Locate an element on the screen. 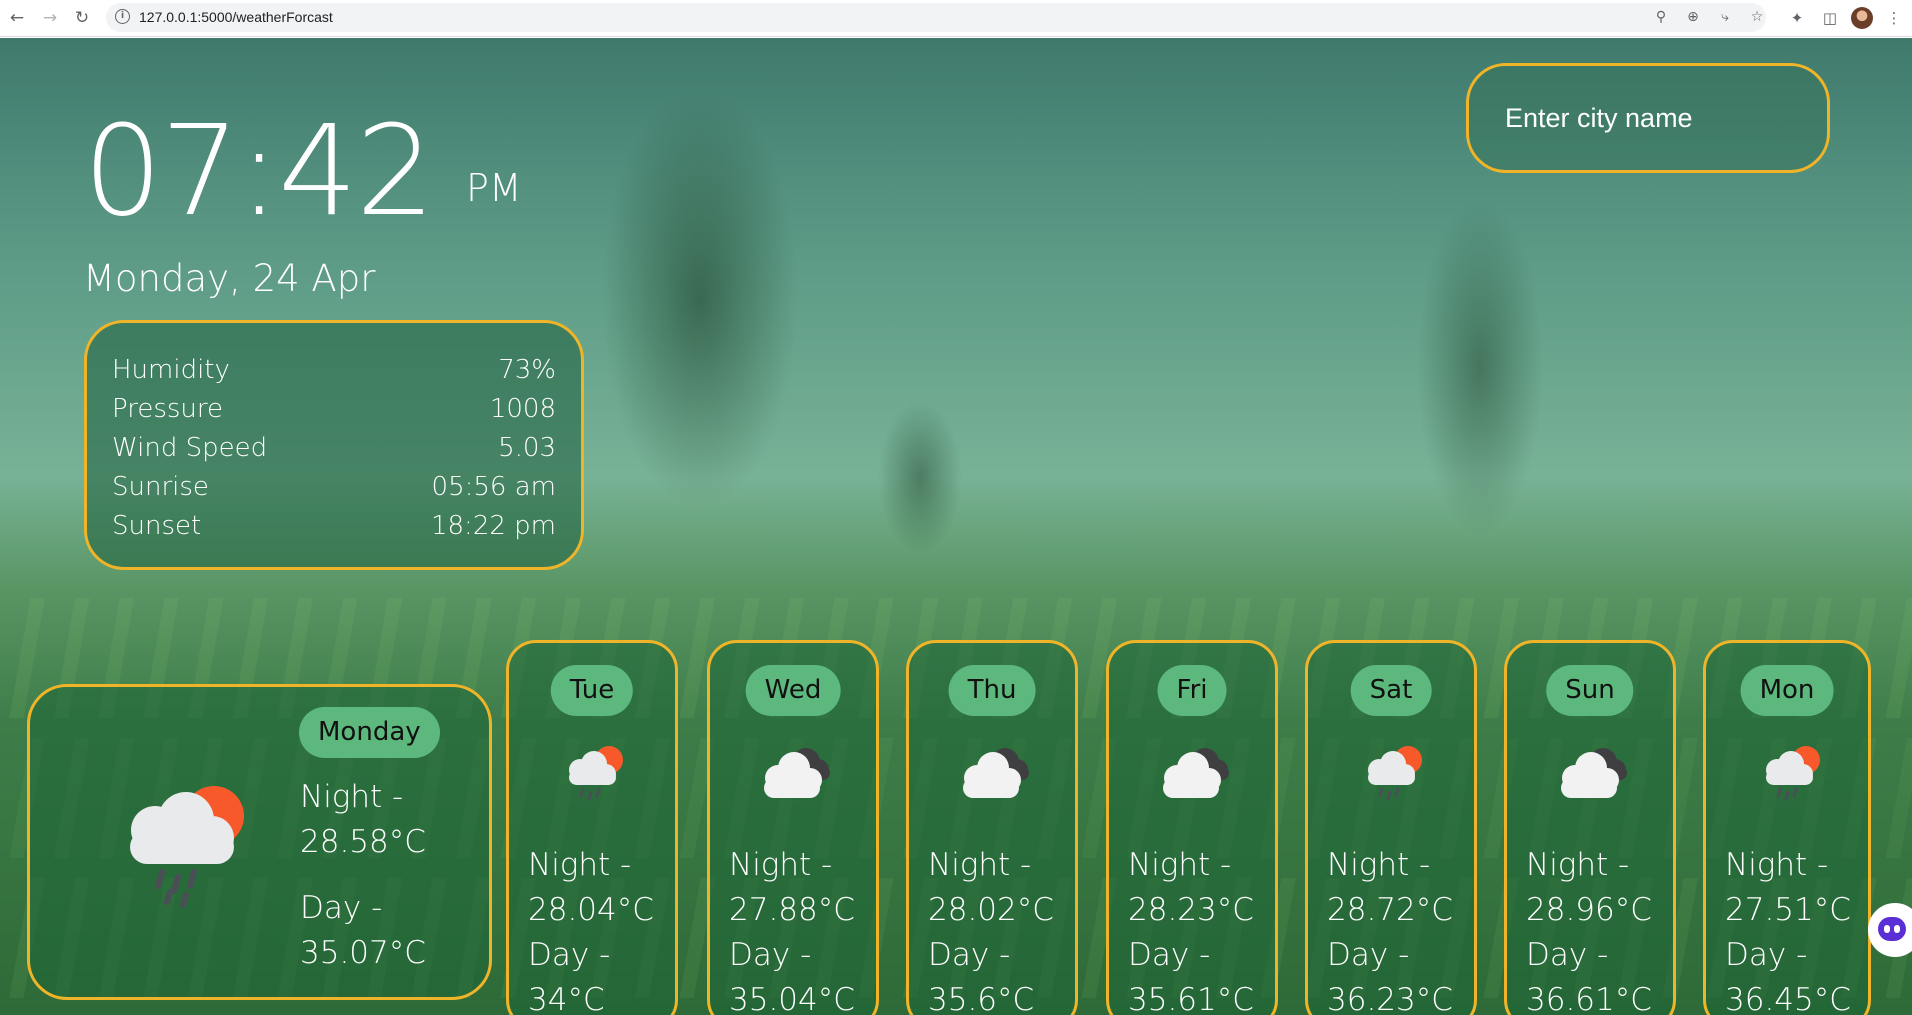 The height and width of the screenshot is (1015, 1912). forecast-day-pill: Sun is located at coordinates (1590, 690).